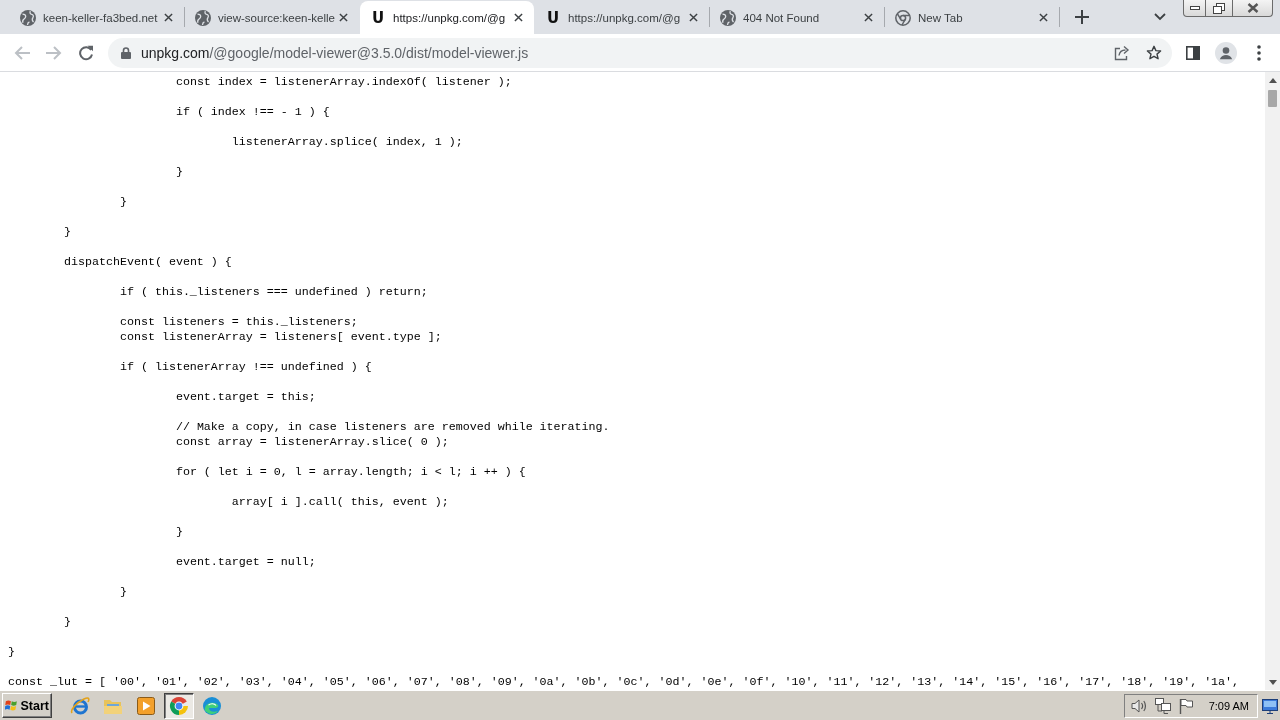  What do you see at coordinates (1082, 17) in the screenshot?
I see `plus-icon` at bounding box center [1082, 17].